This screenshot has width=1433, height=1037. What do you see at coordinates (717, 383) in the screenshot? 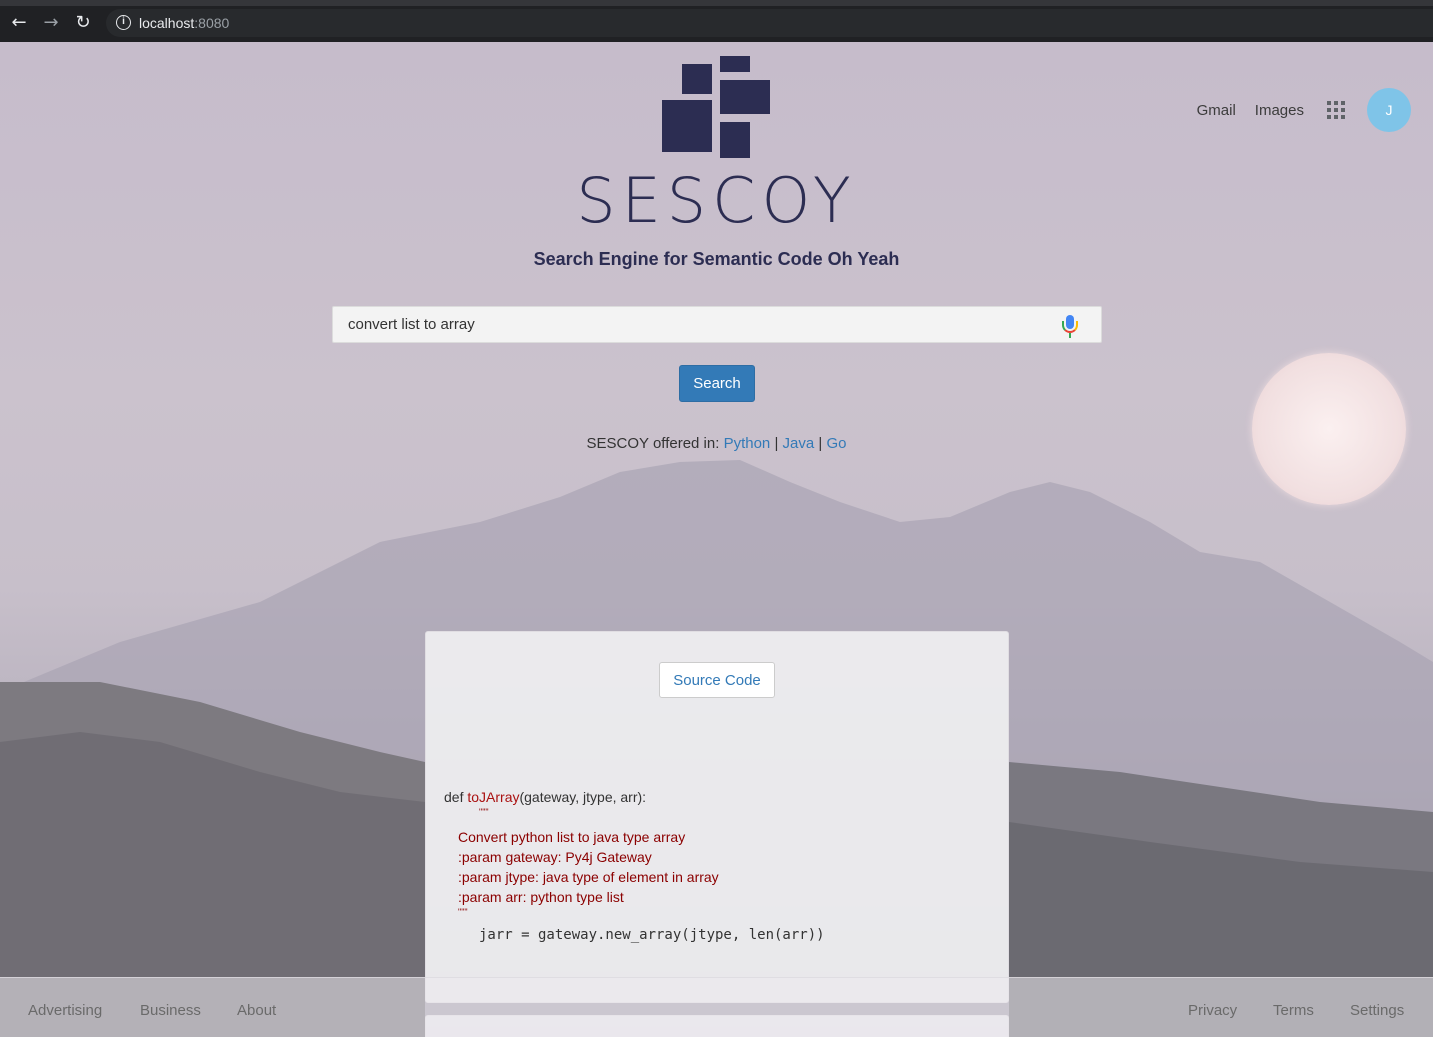
I see `search-button: Search` at bounding box center [717, 383].